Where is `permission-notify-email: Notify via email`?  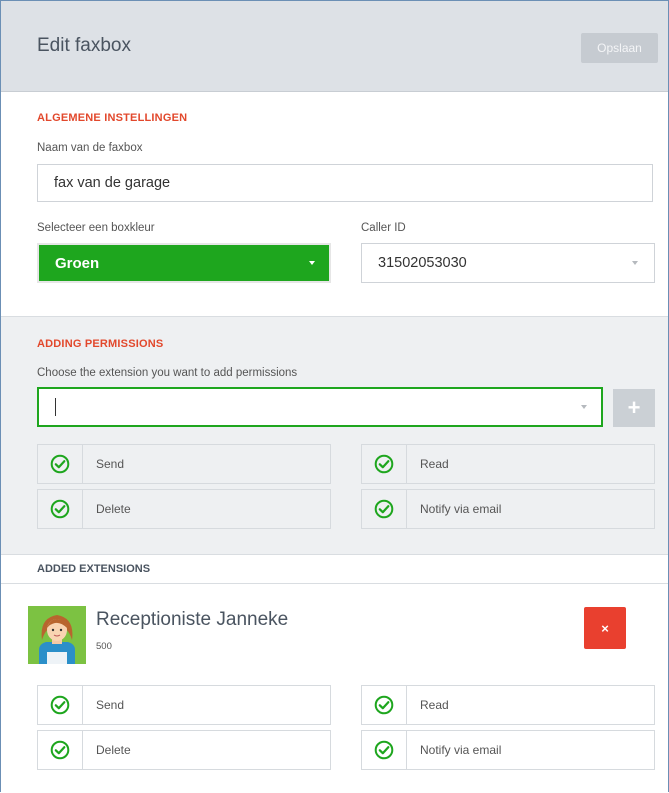 permission-notify-email: Notify via email is located at coordinates (508, 509).